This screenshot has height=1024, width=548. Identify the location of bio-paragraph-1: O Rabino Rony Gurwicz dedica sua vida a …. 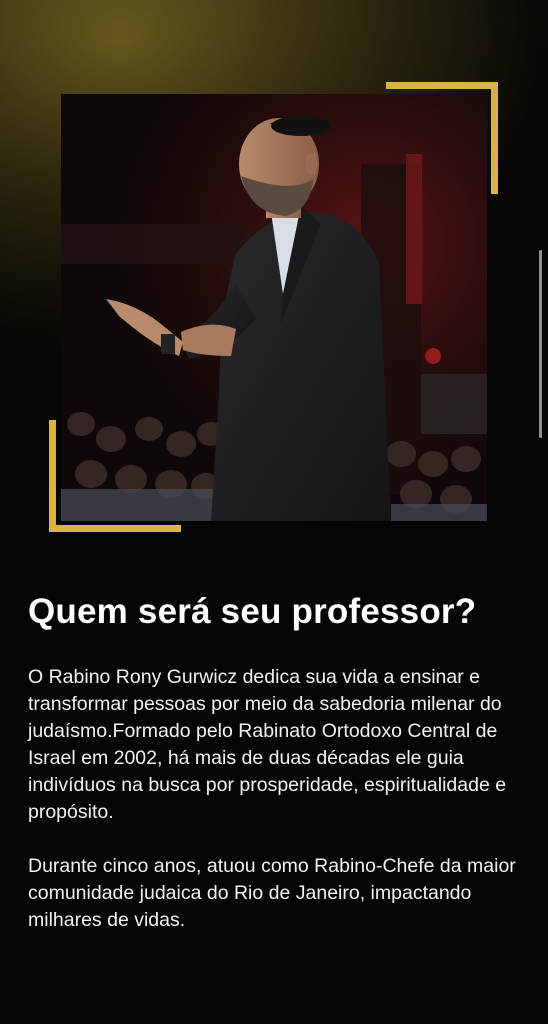
(267, 744).